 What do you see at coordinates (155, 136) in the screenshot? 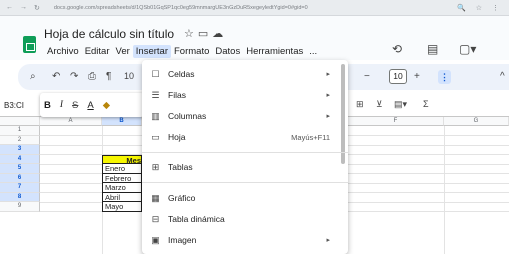
I see `sheet-icon: ▭` at bounding box center [155, 136].